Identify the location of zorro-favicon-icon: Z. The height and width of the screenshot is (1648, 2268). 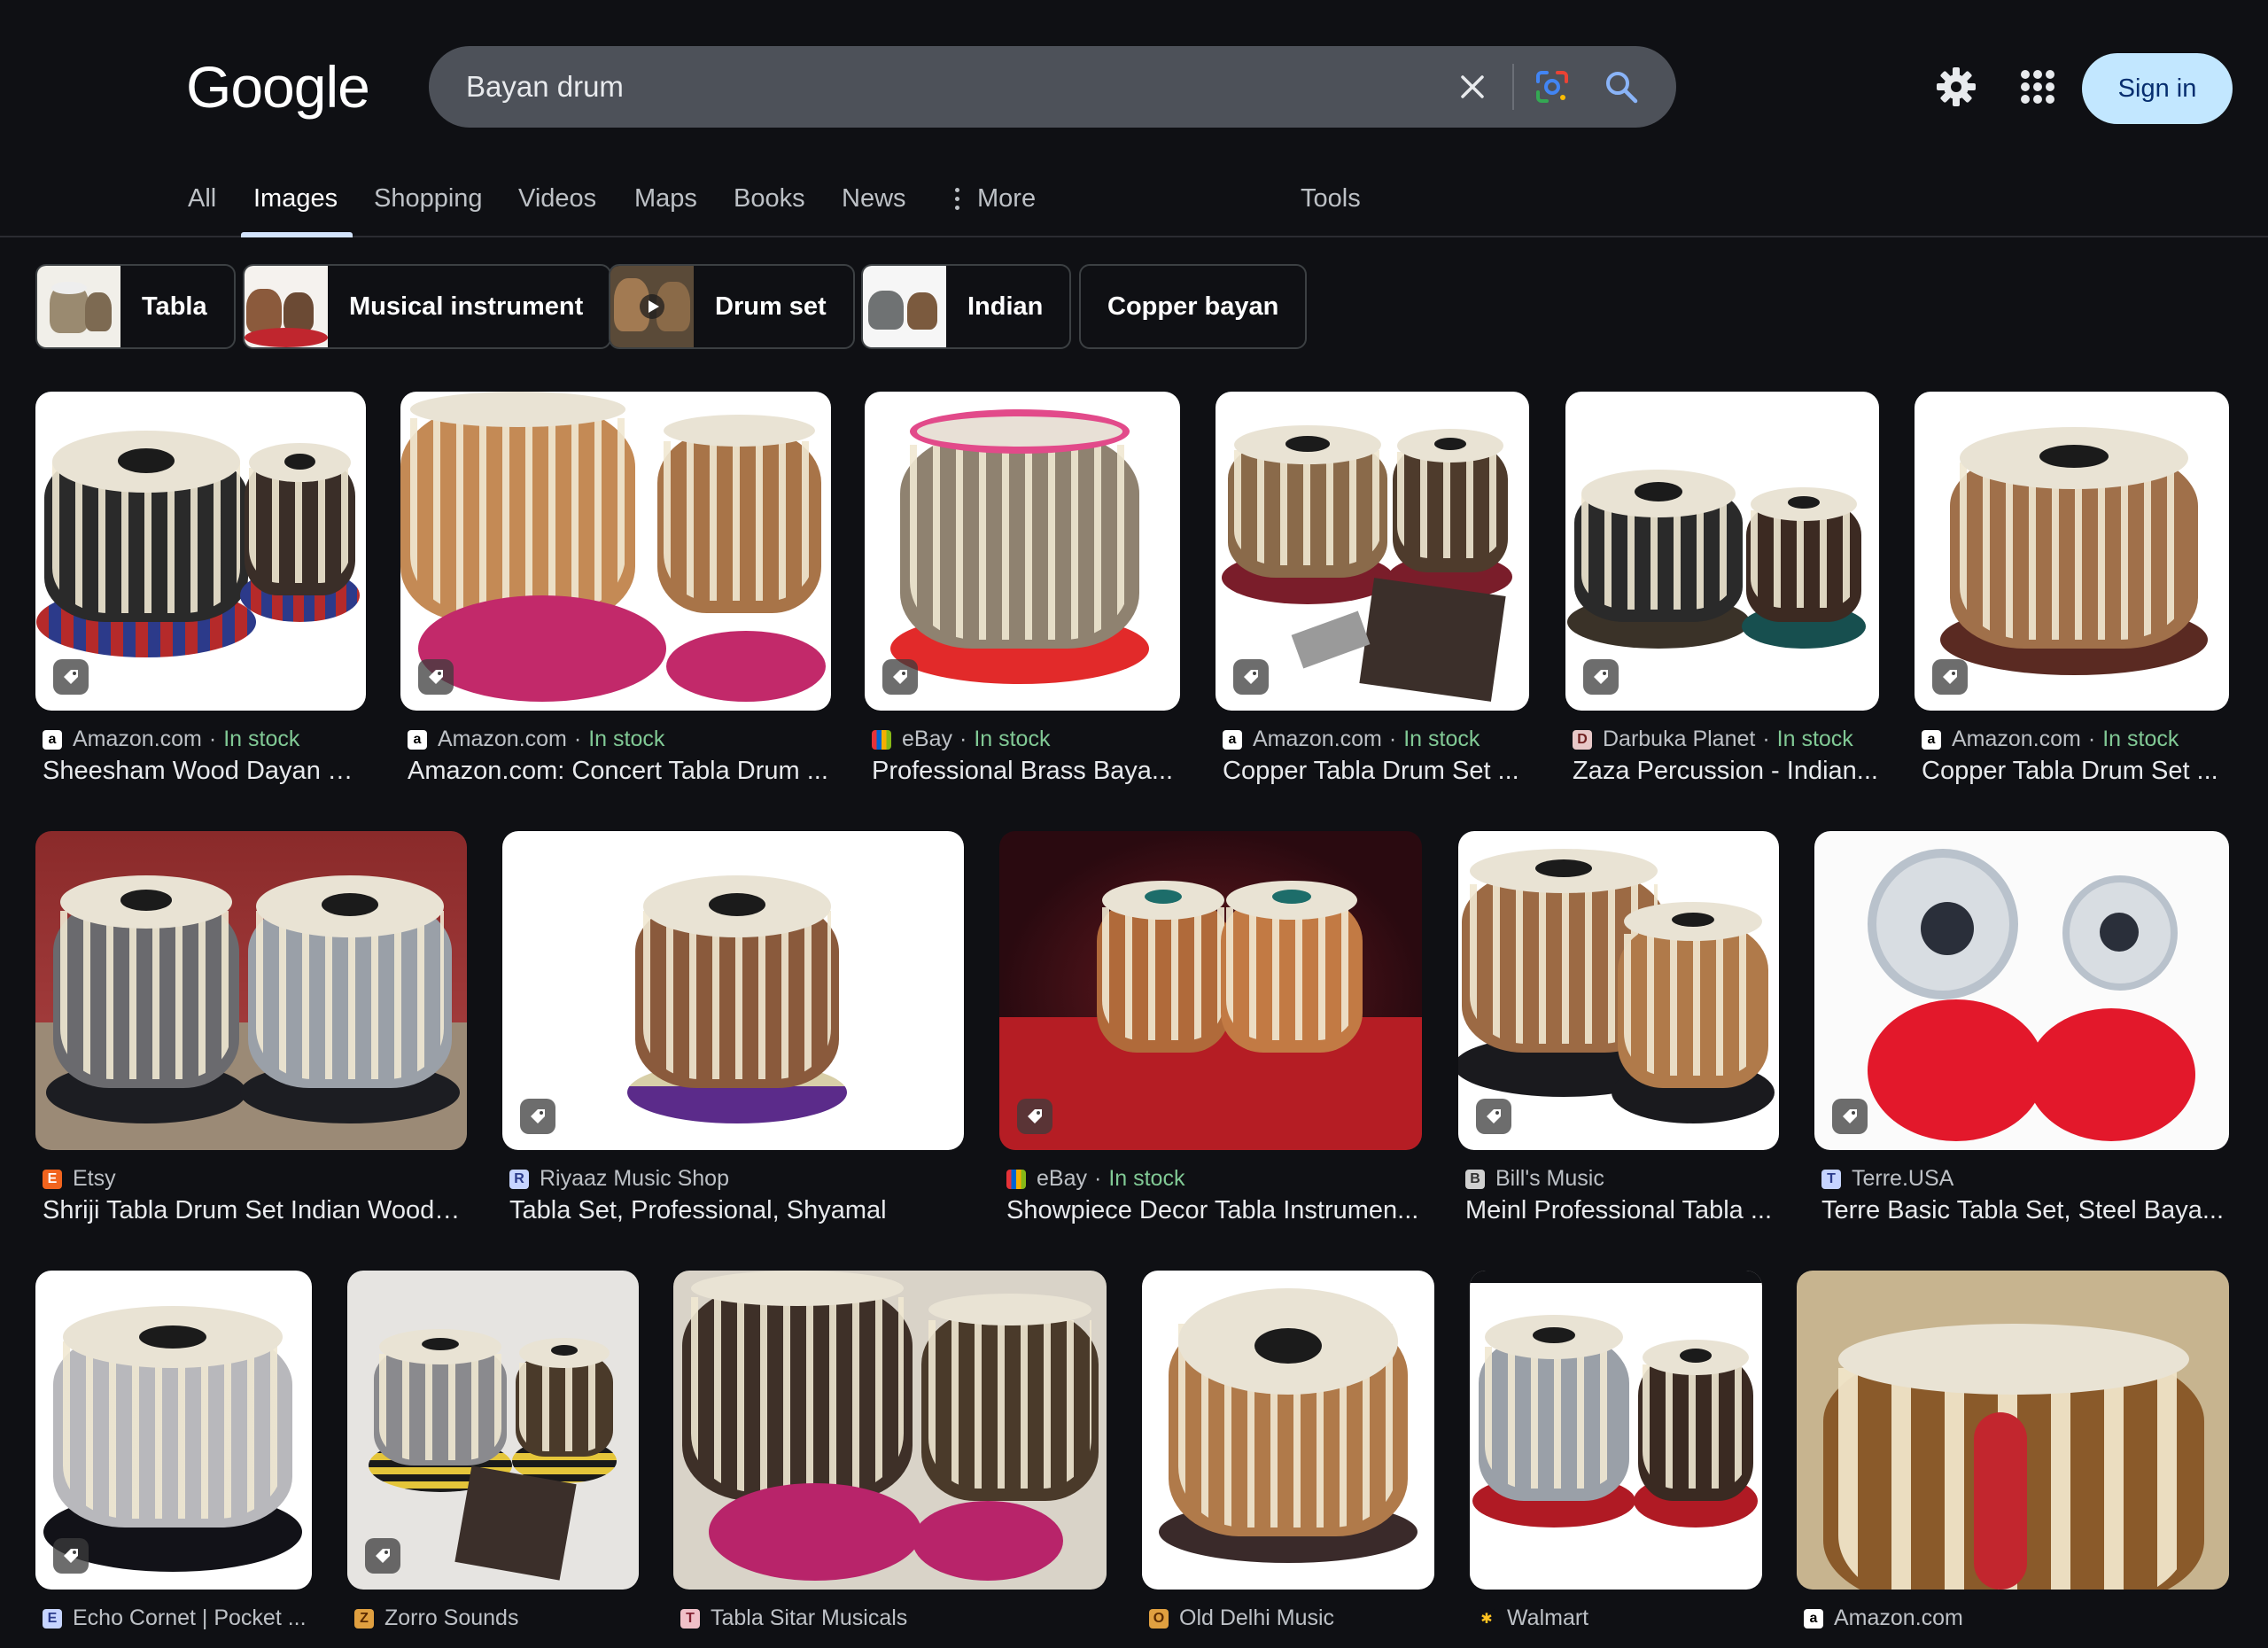
(364, 1618).